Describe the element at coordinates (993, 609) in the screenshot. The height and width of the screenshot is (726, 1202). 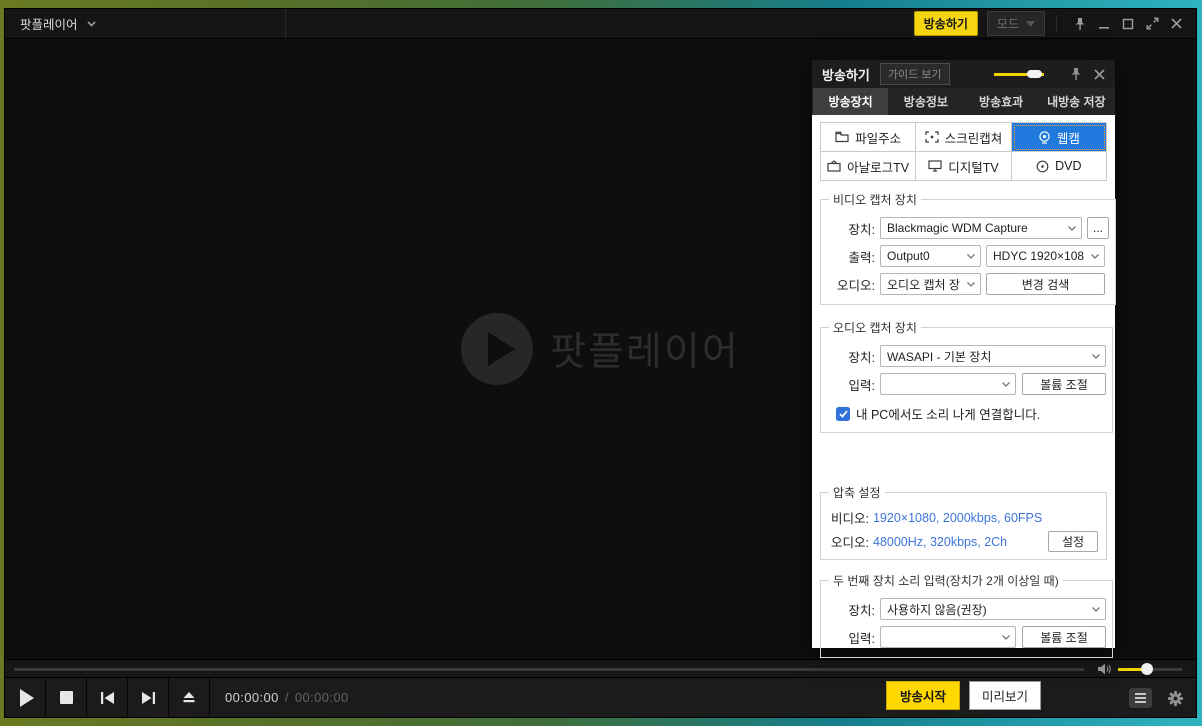
I see `second-device-select: 사용하지 않음(권장)` at that location.